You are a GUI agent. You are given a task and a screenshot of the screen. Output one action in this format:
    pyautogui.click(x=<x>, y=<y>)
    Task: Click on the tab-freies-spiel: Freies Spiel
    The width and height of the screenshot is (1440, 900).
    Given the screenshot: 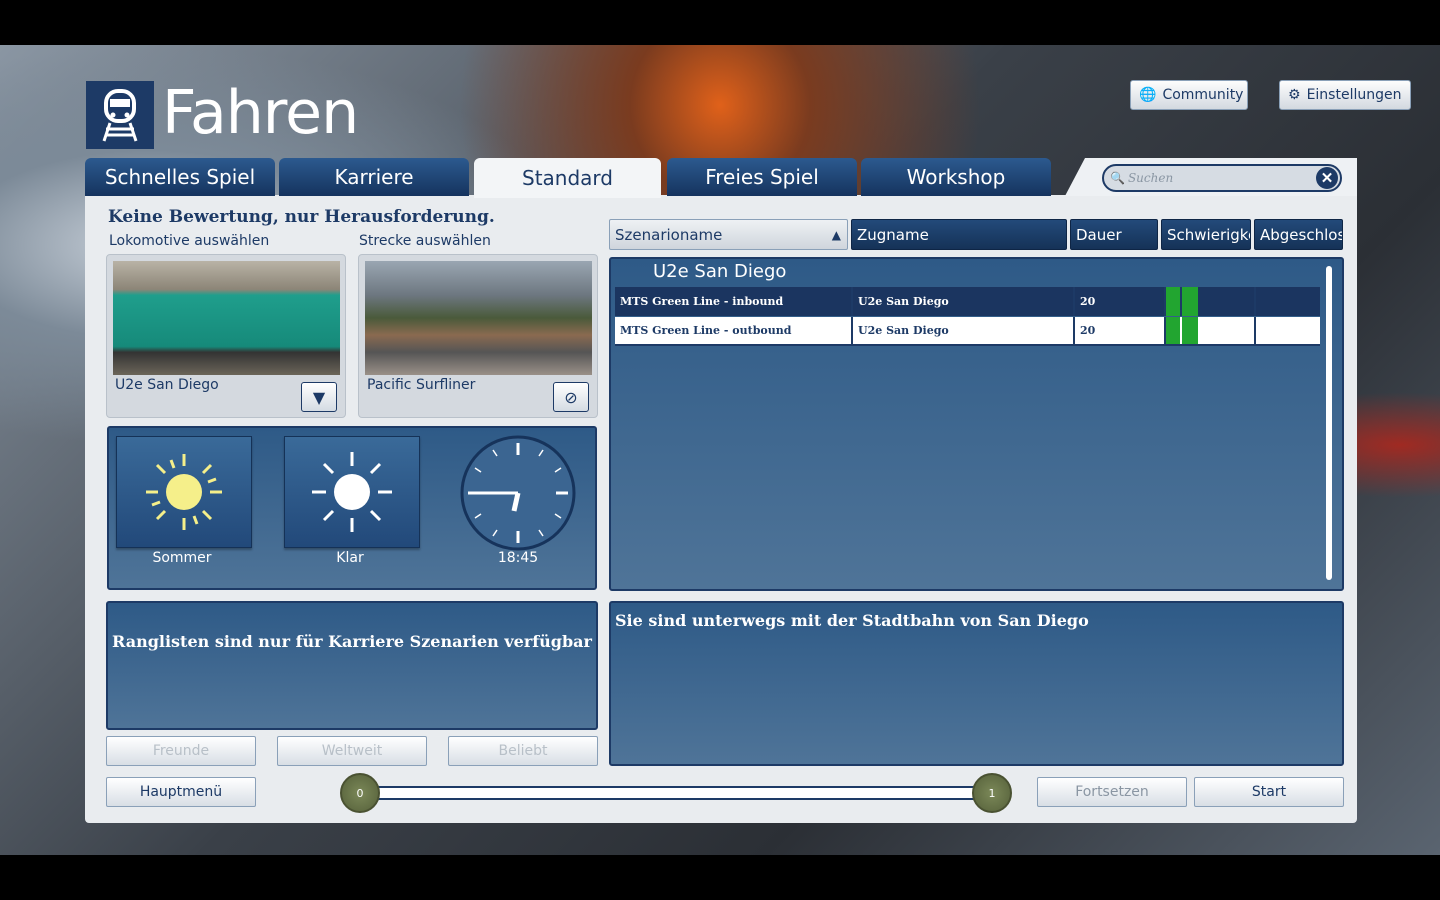 What is the action you would take?
    pyautogui.click(x=762, y=177)
    